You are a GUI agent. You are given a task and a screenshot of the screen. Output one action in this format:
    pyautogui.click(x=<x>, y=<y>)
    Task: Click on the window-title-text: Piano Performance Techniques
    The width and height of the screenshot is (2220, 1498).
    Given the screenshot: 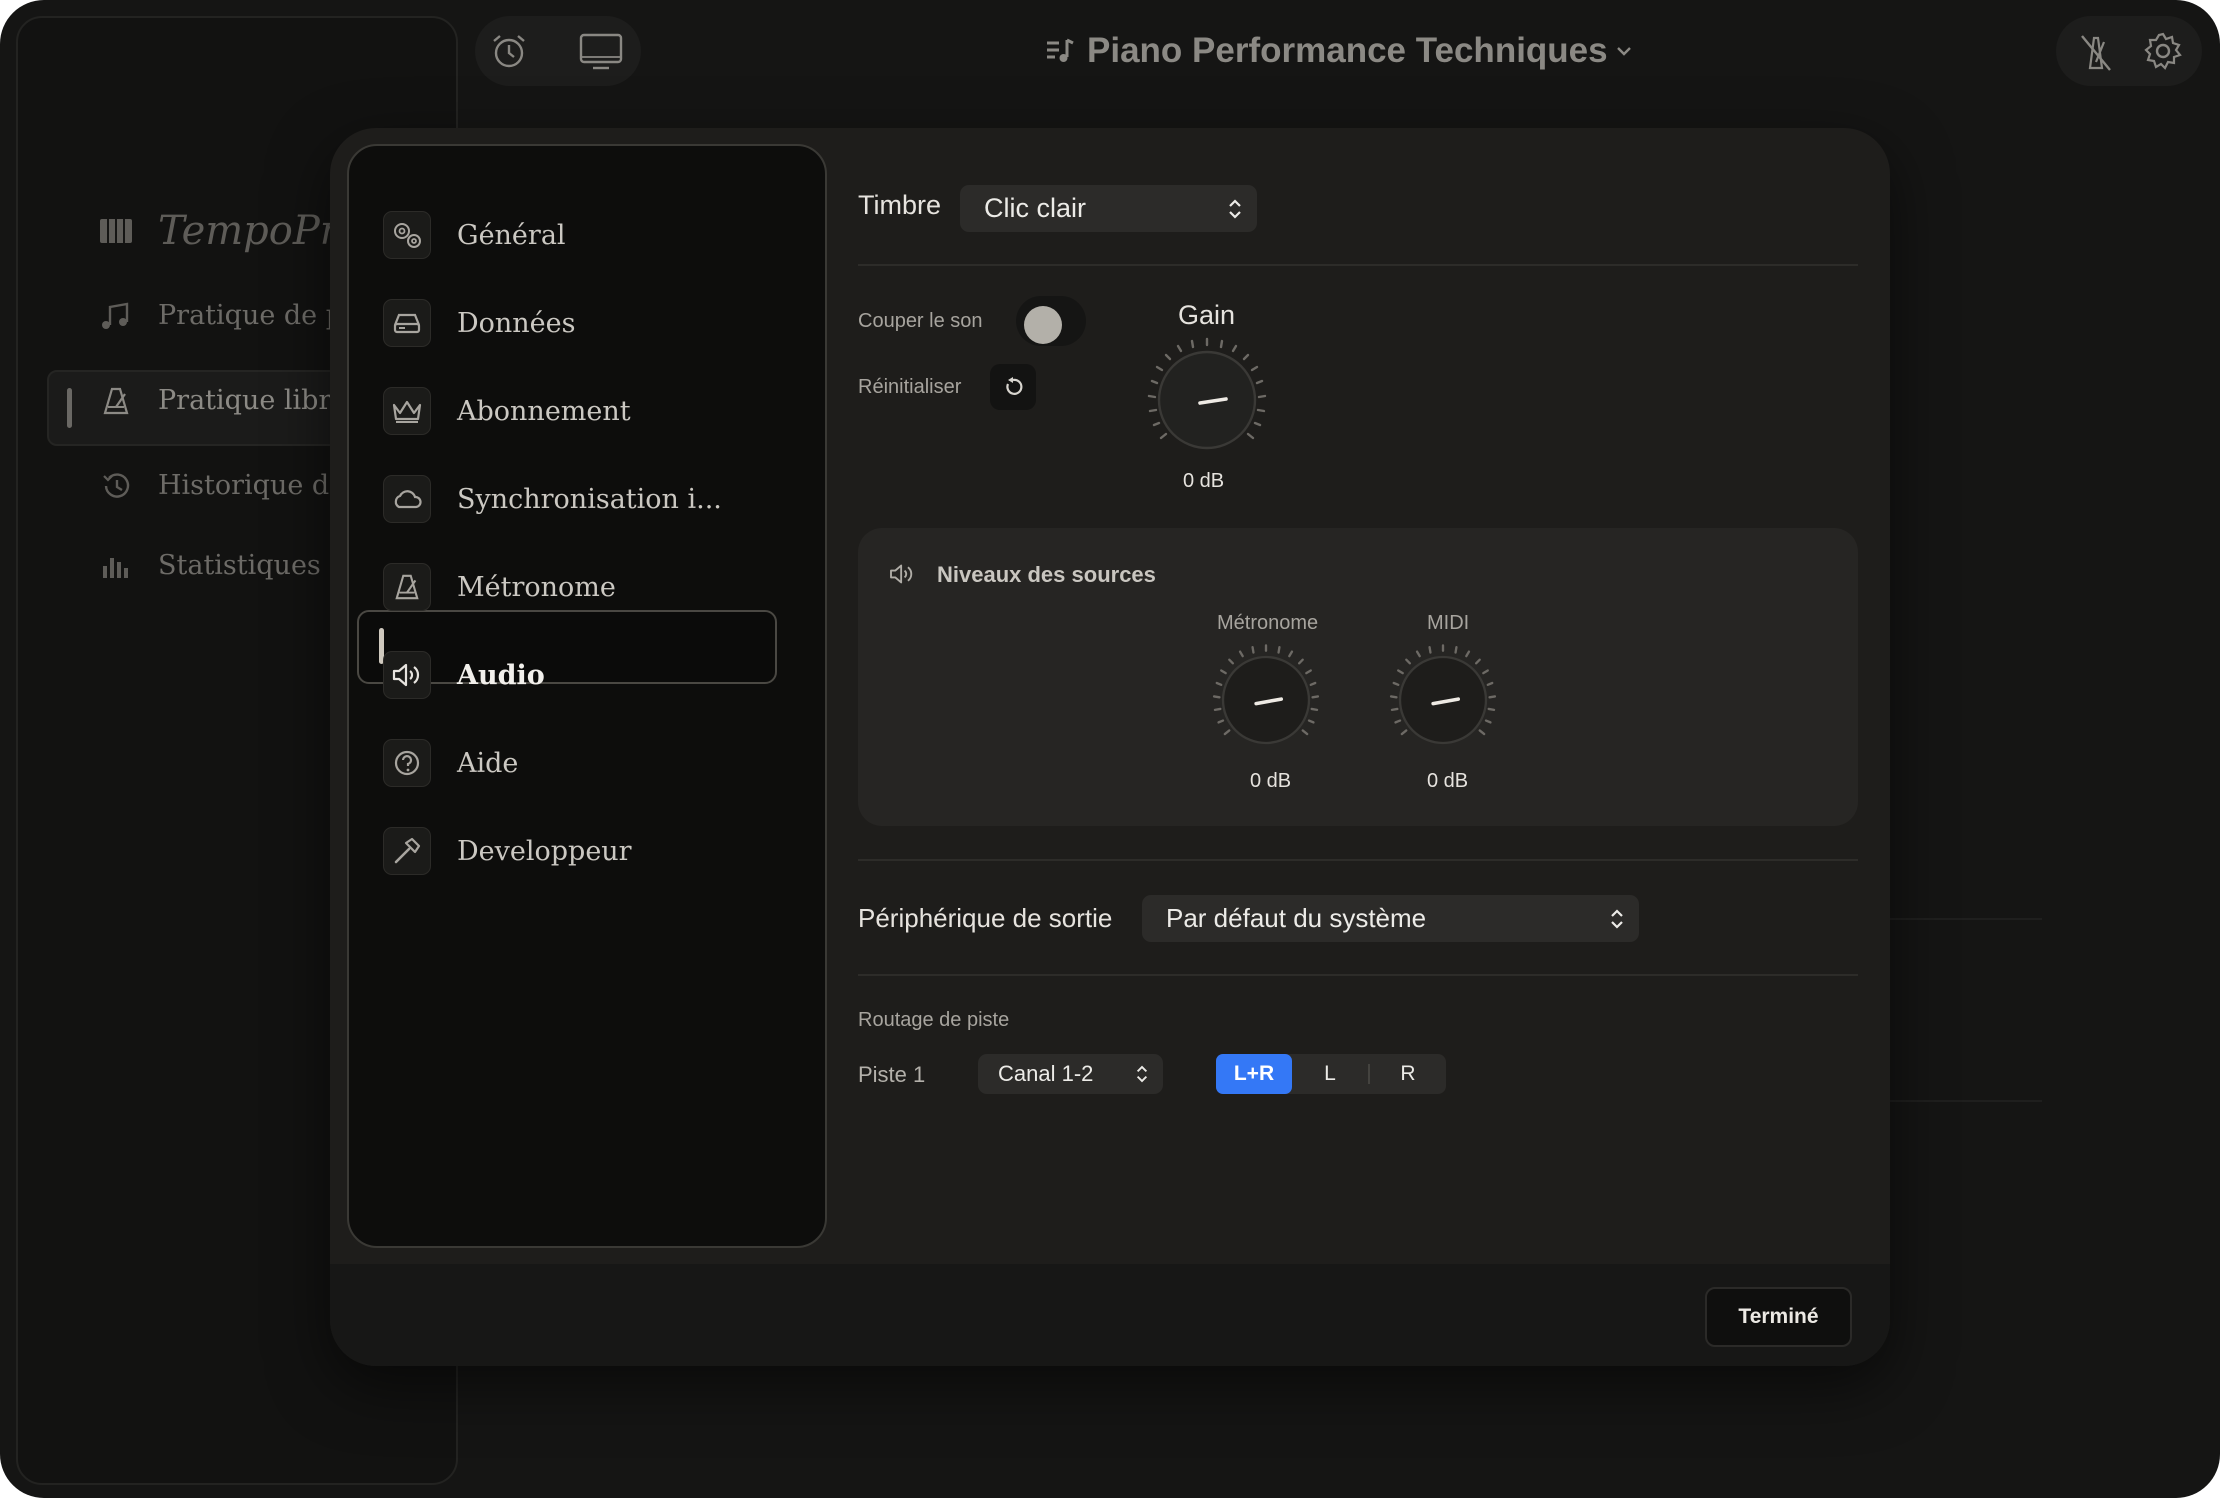 What is the action you would take?
    pyautogui.click(x=1347, y=50)
    